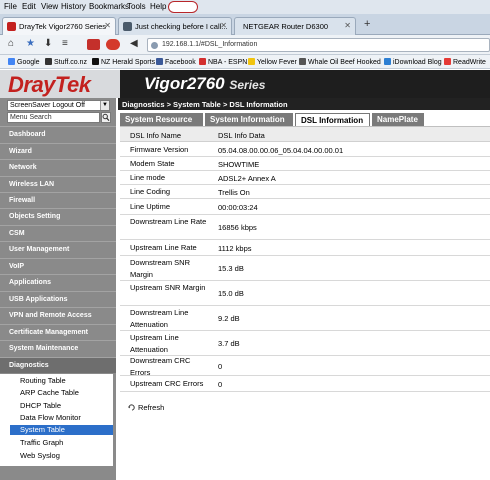  What do you see at coordinates (223, 62) in the screenshot?
I see `bookmark-espn: NBA - ESPN` at bounding box center [223, 62].